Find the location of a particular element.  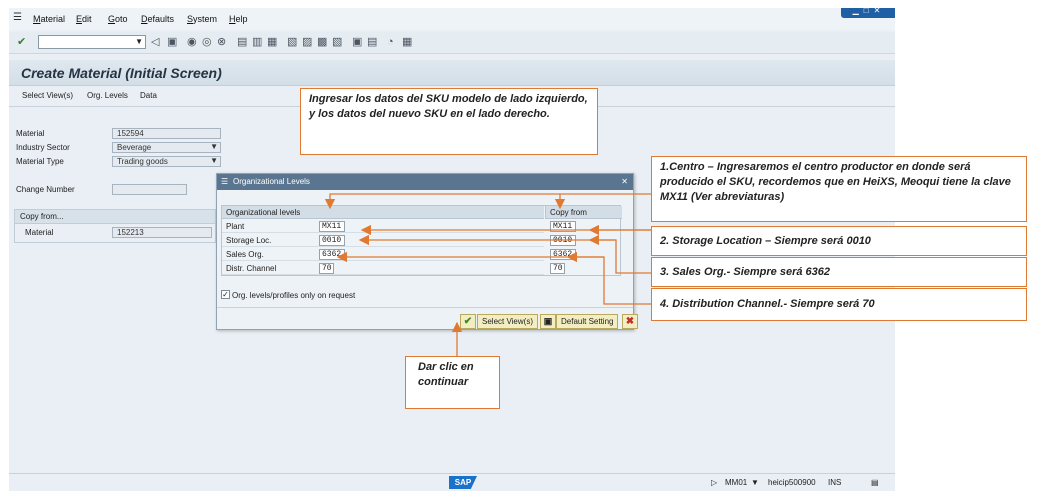

material-label: Material is located at coordinates (30, 133).